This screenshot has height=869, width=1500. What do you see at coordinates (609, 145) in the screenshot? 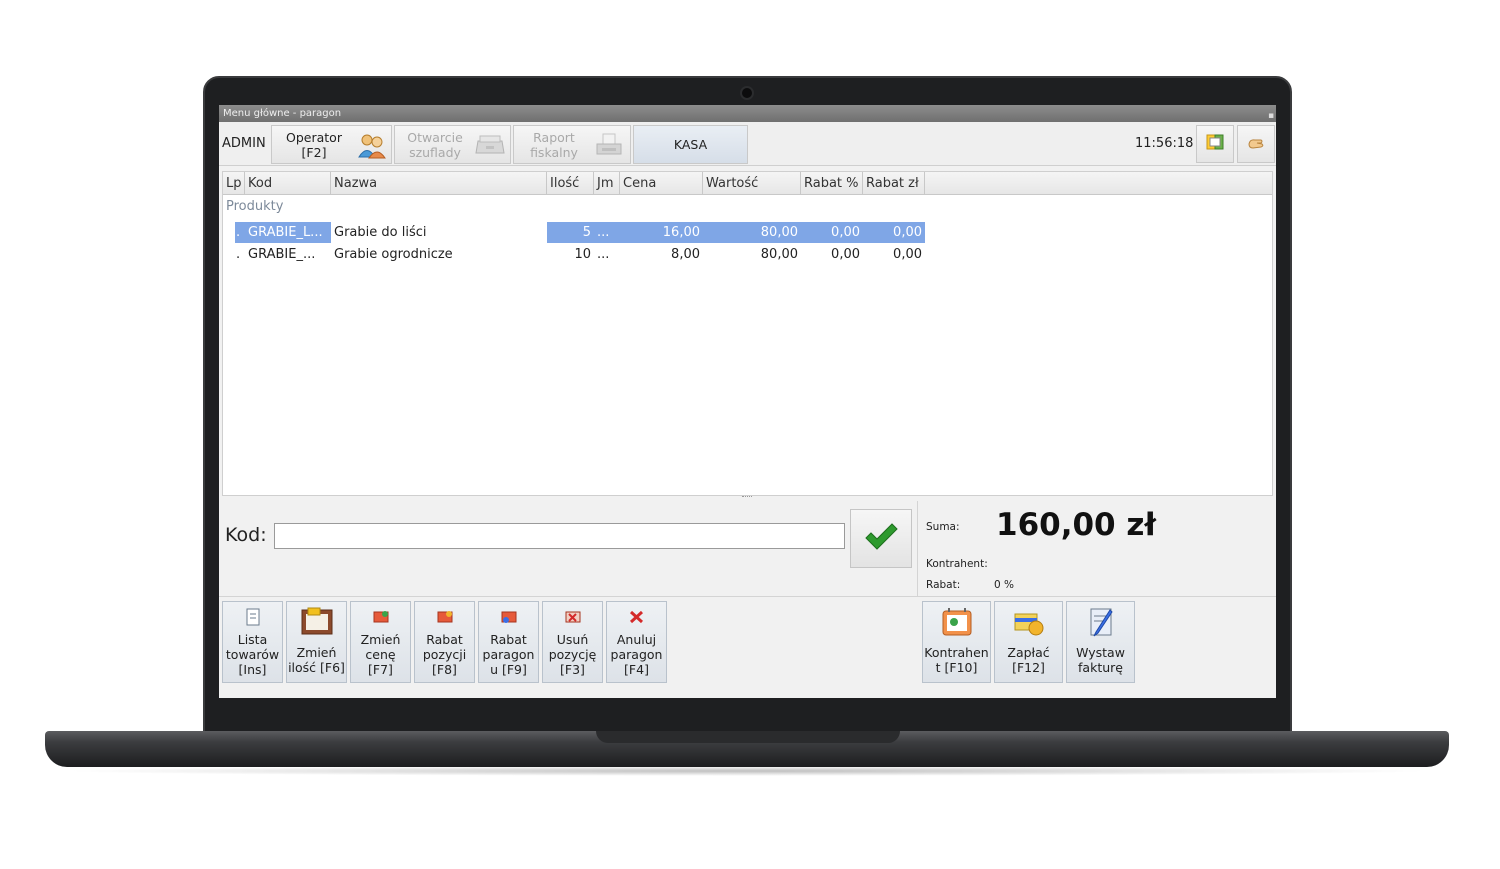
I see `printer-icon` at bounding box center [609, 145].